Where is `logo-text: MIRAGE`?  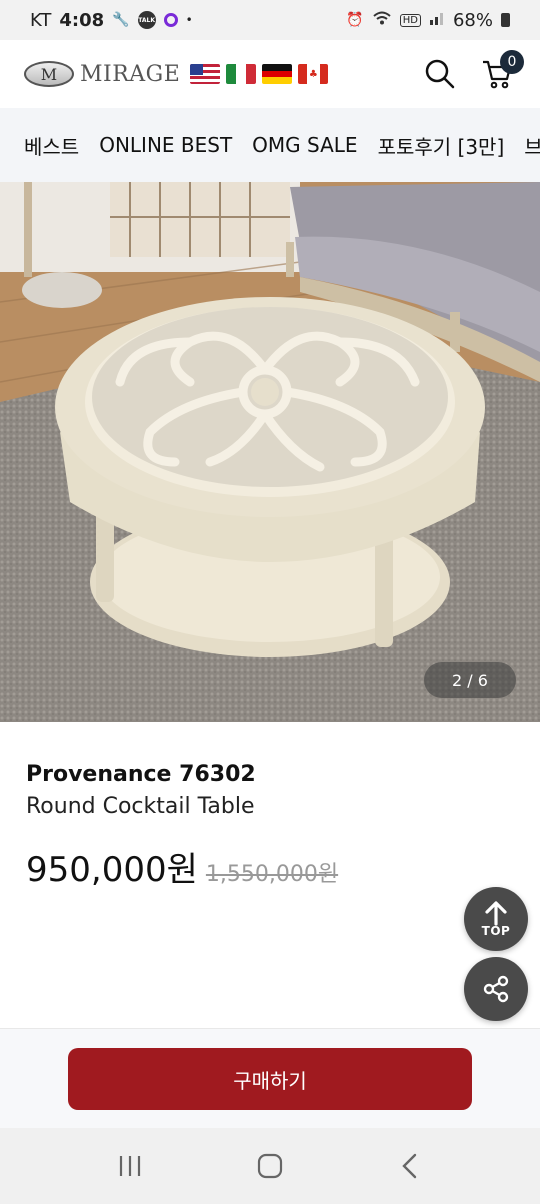 logo-text: MIRAGE is located at coordinates (130, 74).